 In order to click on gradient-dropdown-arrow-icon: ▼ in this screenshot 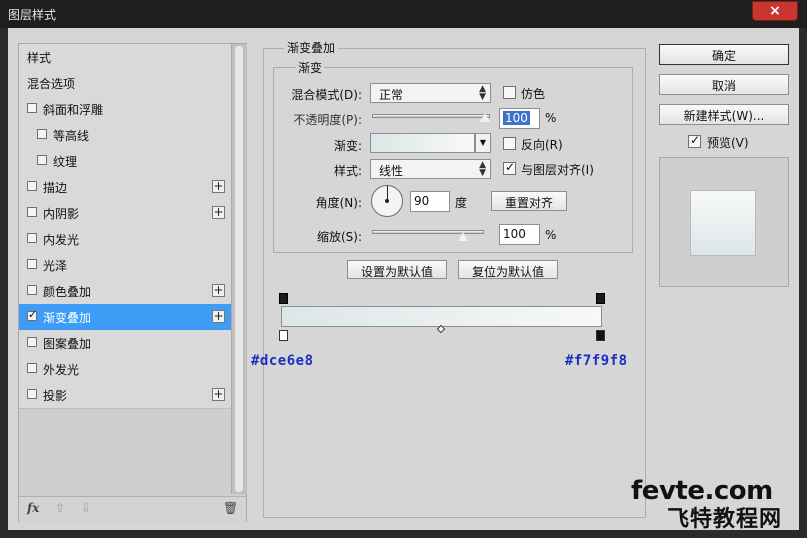, I will do `click(483, 143)`.